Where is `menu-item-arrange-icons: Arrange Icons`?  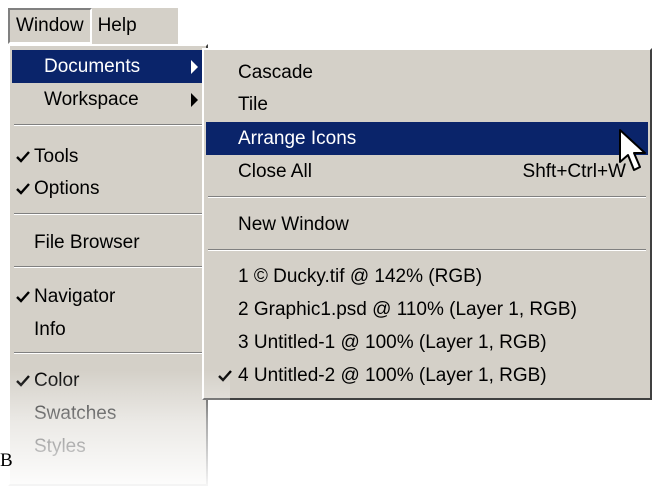
menu-item-arrange-icons: Arrange Icons is located at coordinates (427, 138).